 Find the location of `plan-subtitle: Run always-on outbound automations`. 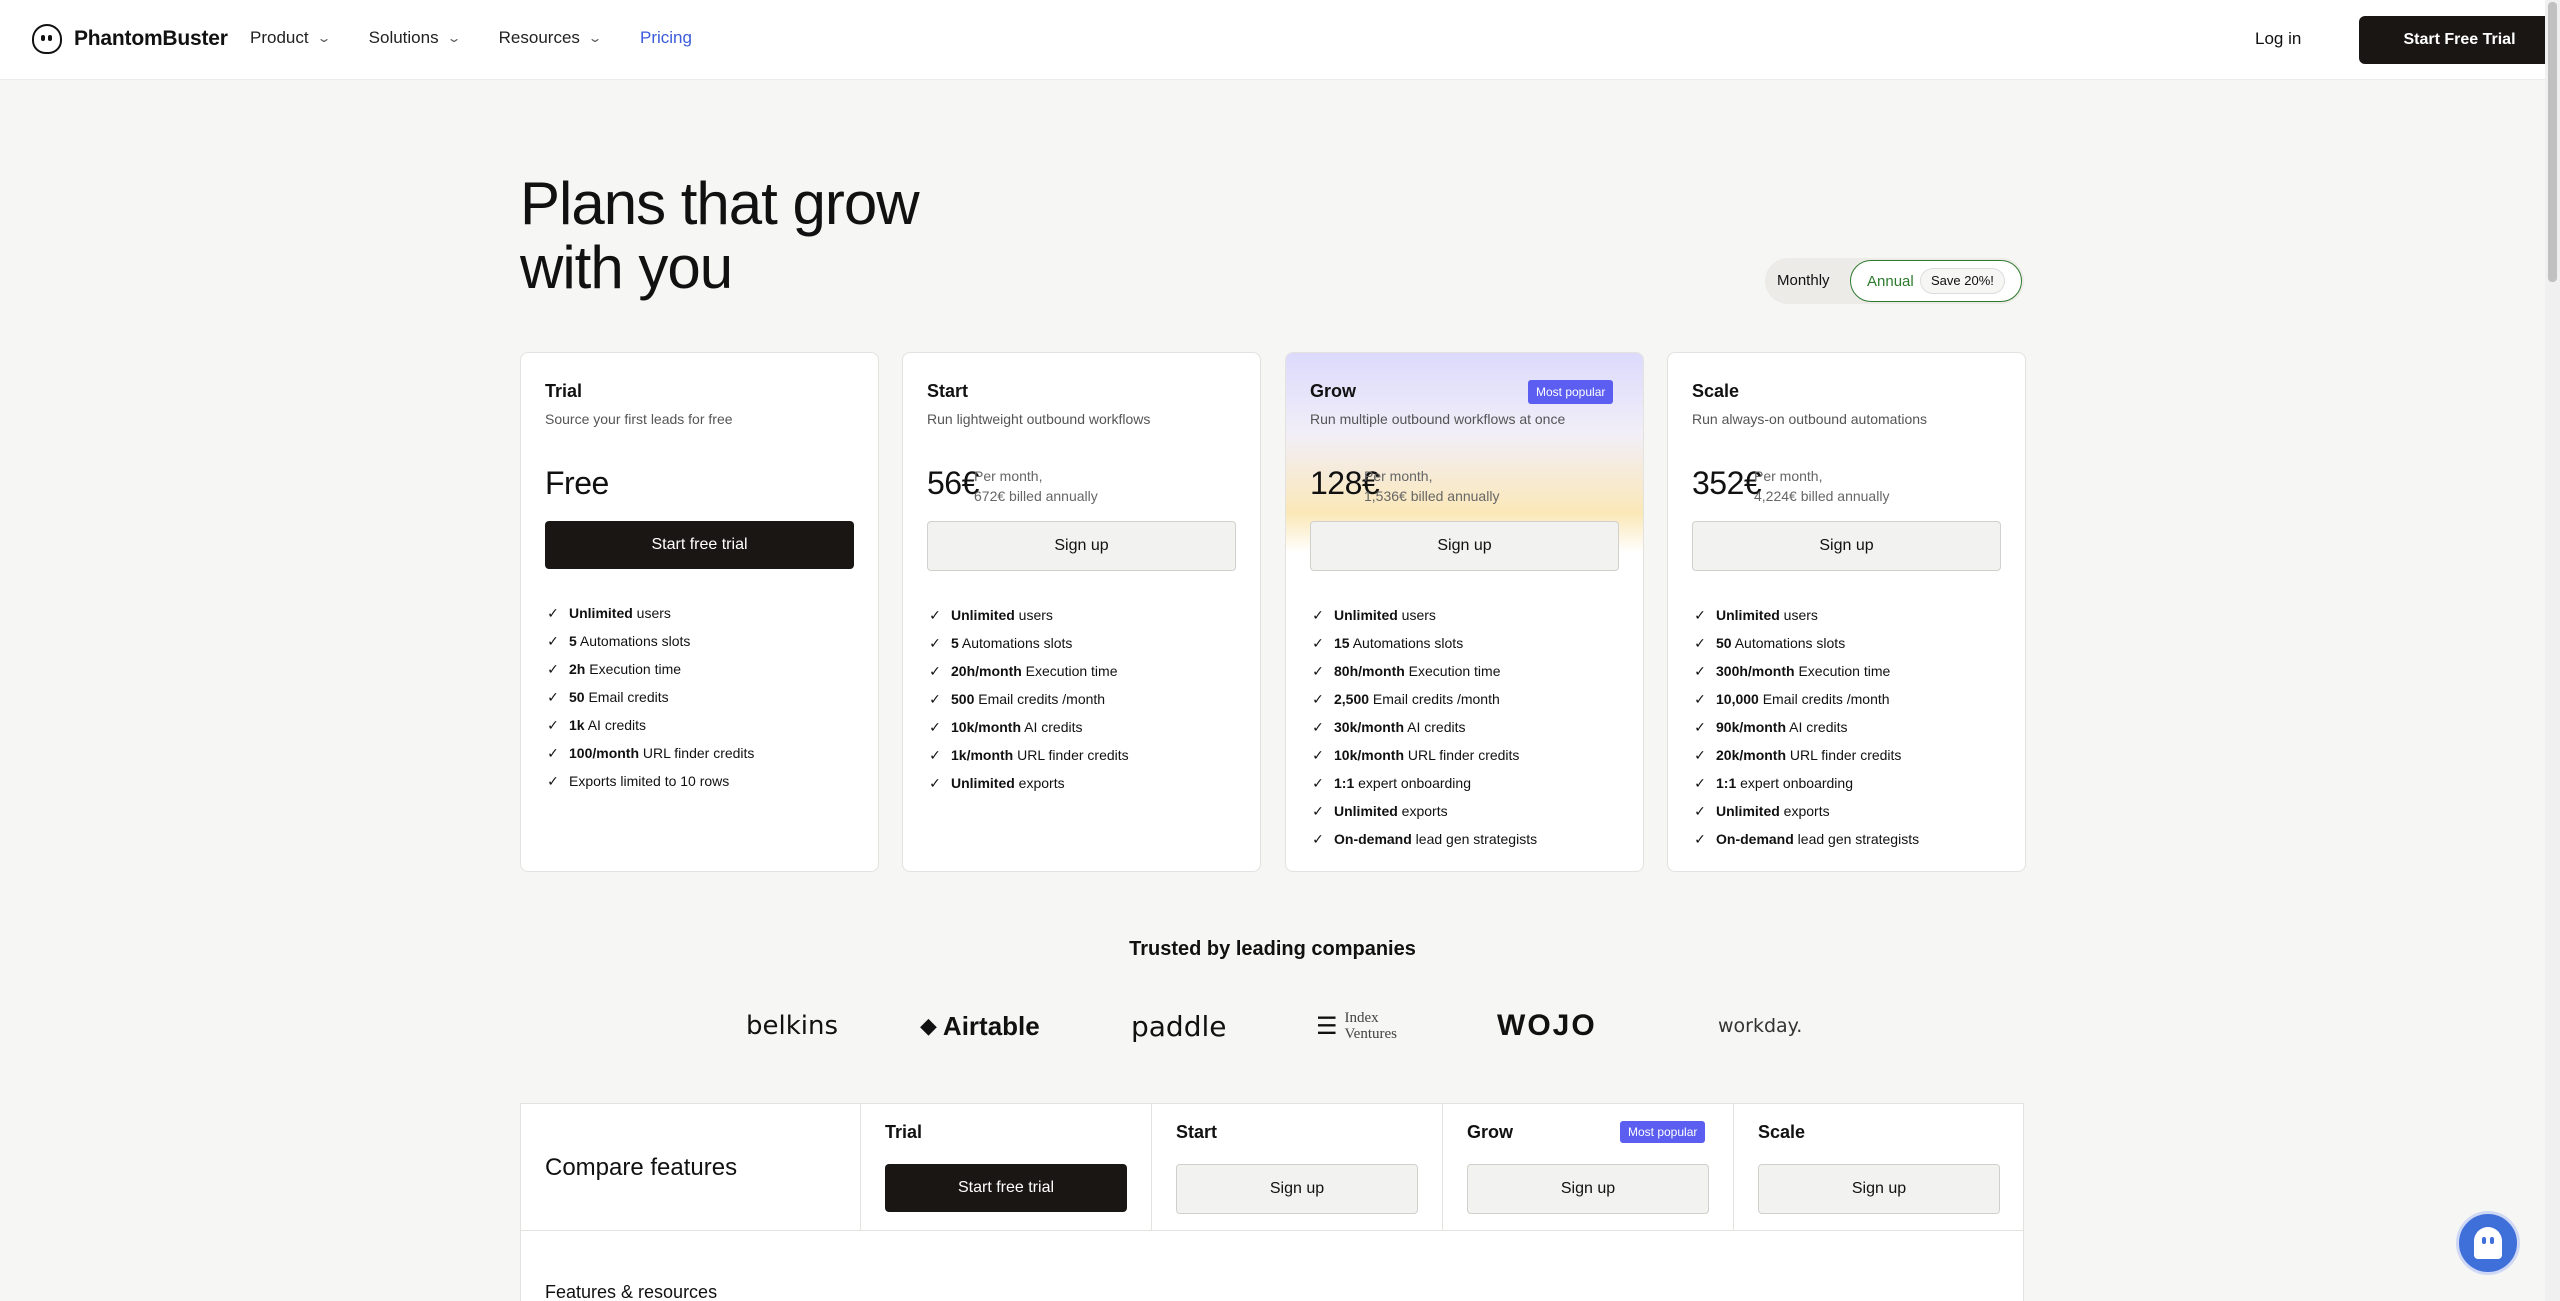

plan-subtitle: Run always-on outbound automations is located at coordinates (1810, 419).